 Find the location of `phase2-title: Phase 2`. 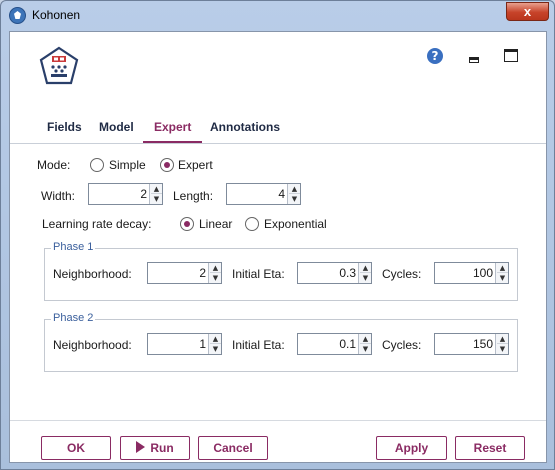

phase2-title: Phase 2 is located at coordinates (73, 318).